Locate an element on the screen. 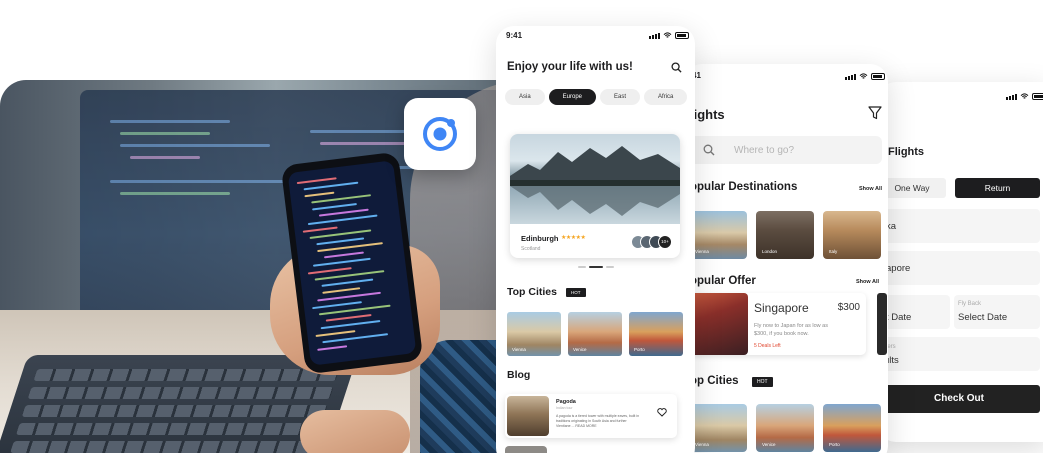 The width and height of the screenshot is (1043, 453). show-all-destinations-link: Show All is located at coordinates (870, 189).